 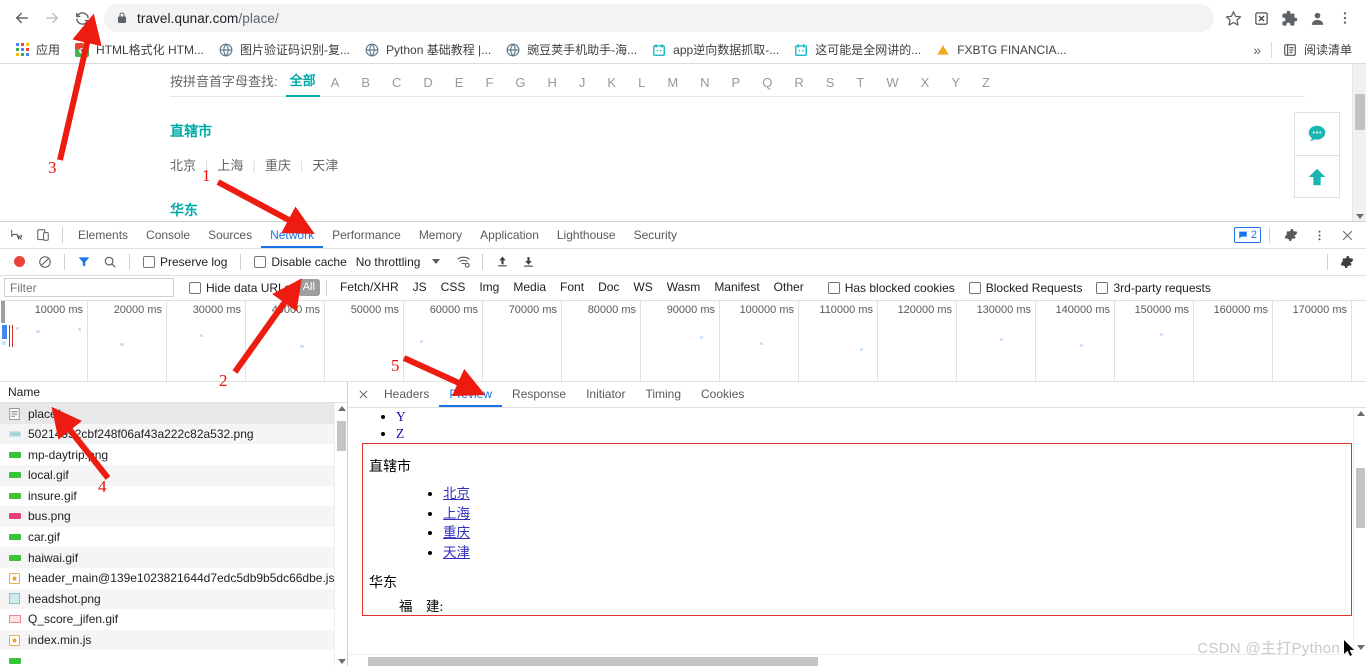 I want to click on letter-filter-y: Y, so click(x=955, y=82).